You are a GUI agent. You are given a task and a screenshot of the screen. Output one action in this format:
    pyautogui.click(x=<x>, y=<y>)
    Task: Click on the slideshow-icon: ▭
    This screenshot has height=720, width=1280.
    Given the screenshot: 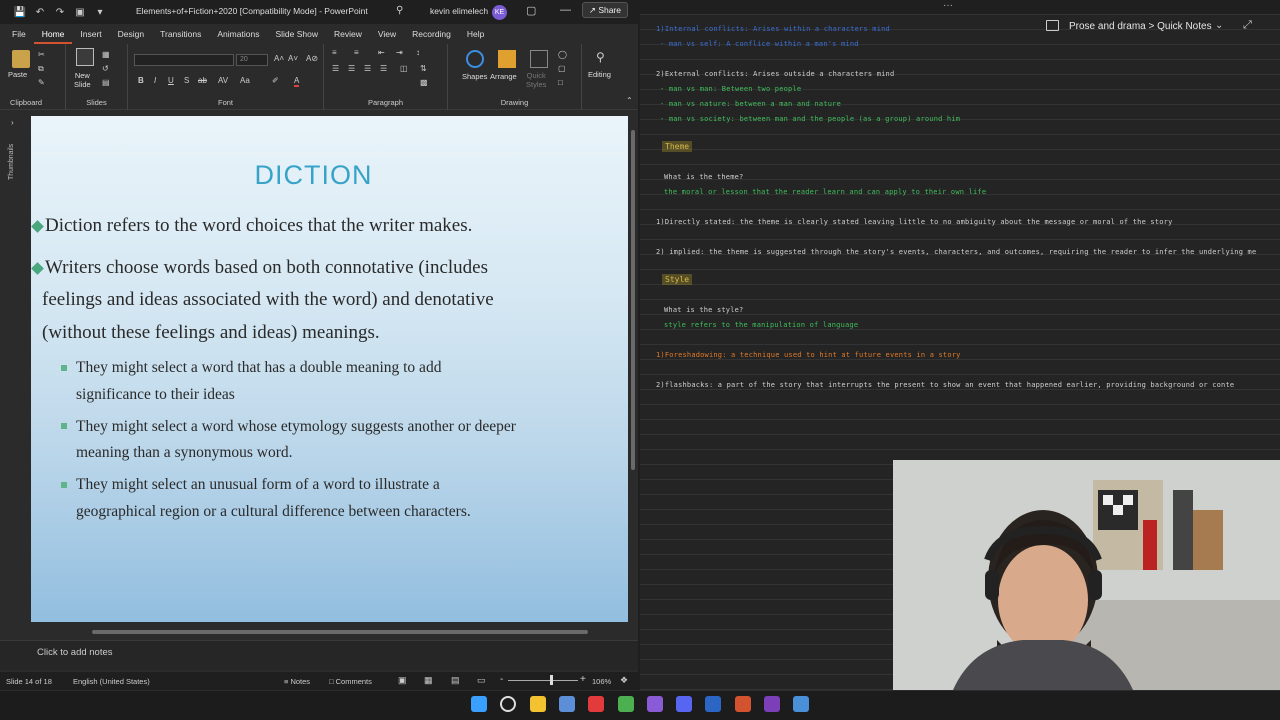 What is the action you would take?
    pyautogui.click(x=481, y=680)
    